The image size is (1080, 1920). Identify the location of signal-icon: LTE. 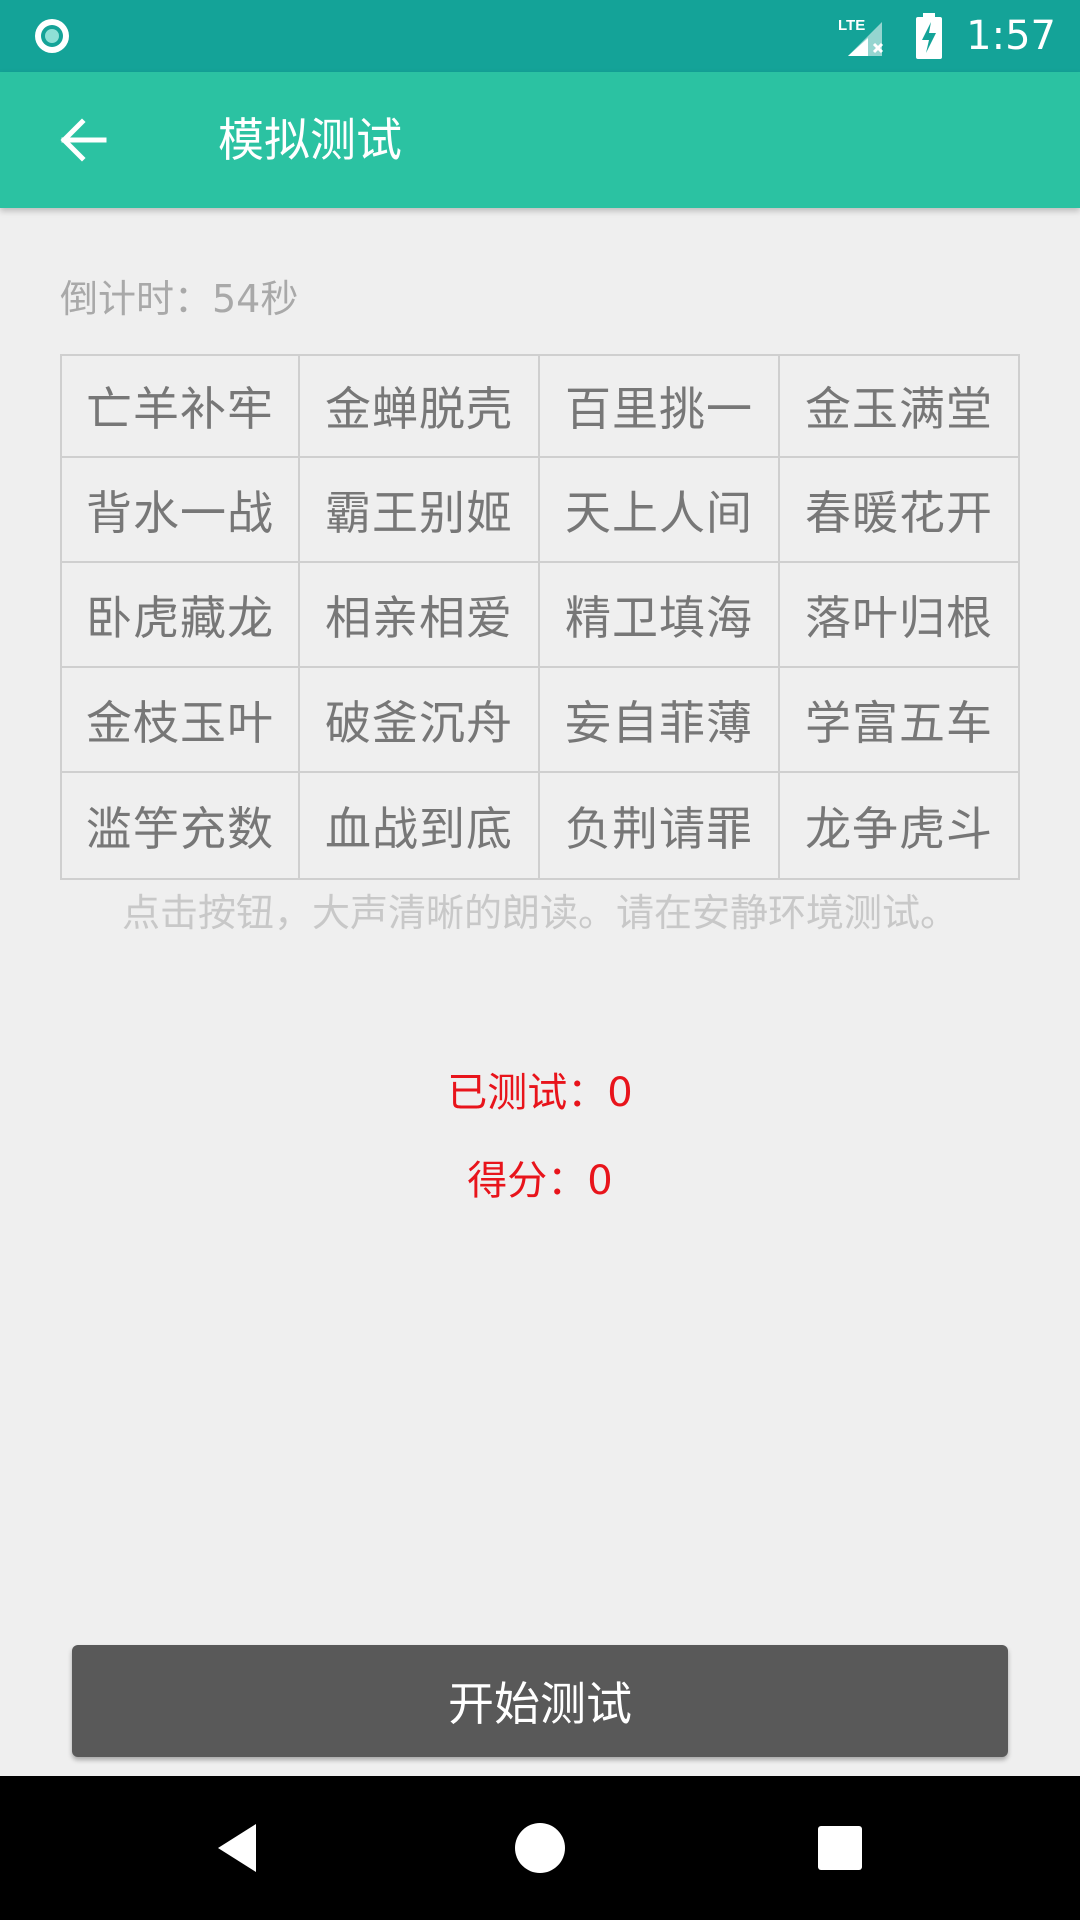
(861, 36).